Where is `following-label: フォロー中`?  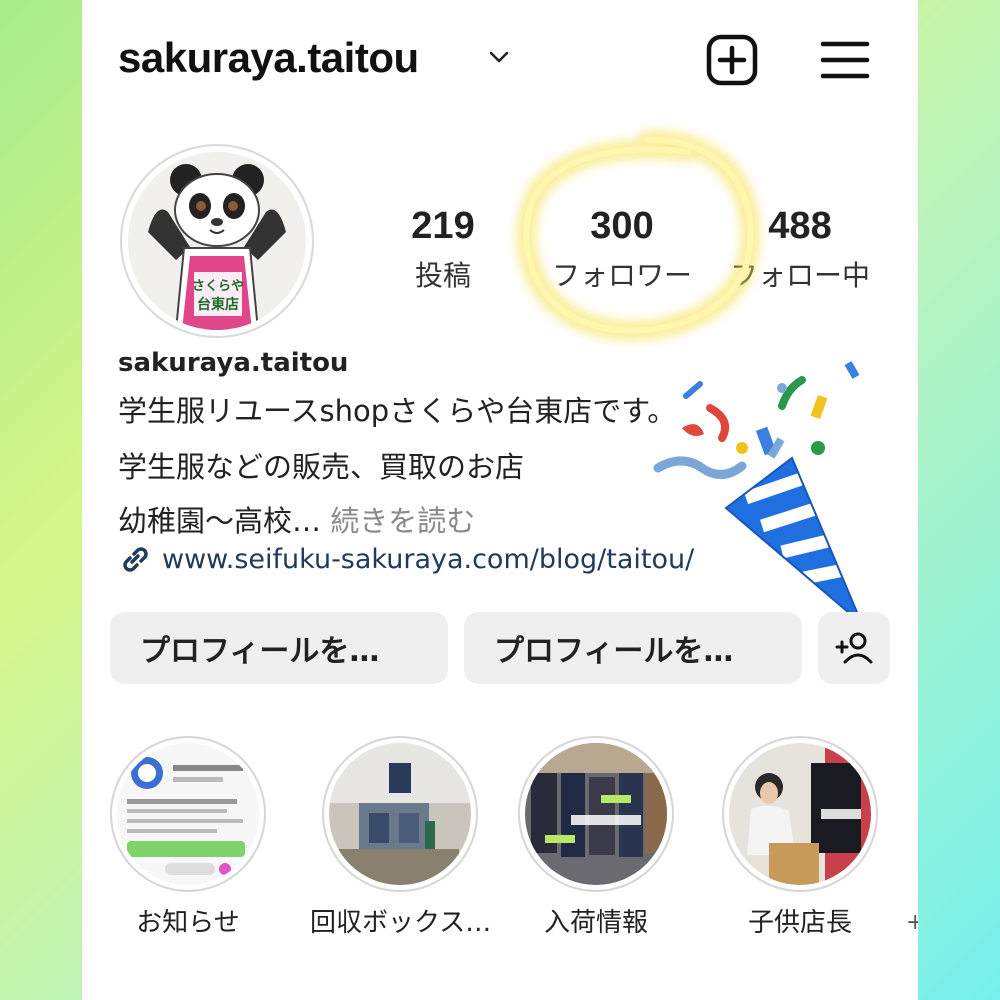 following-label: フォロー中 is located at coordinates (799, 275).